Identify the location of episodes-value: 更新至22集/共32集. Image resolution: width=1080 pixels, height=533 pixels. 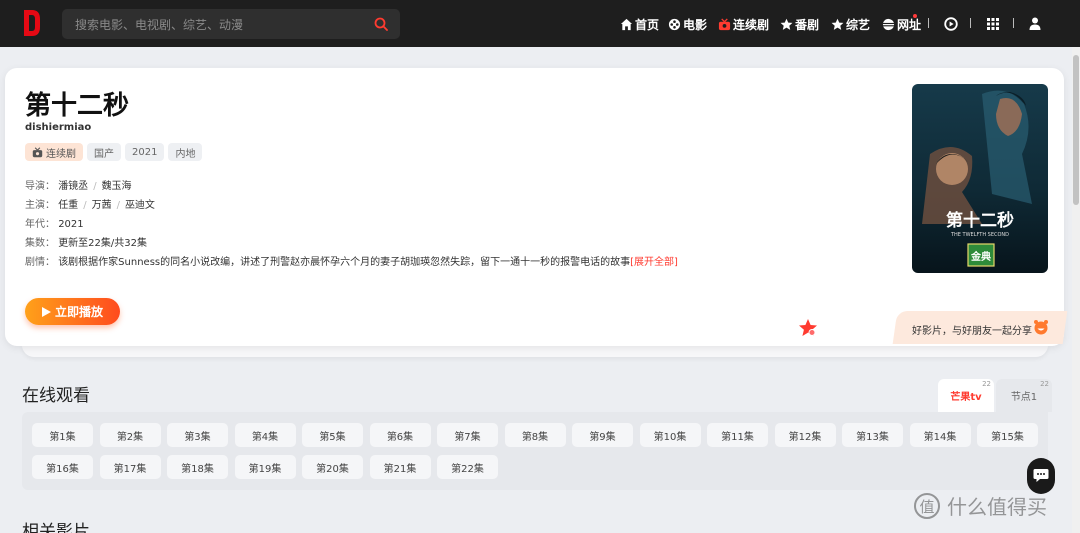
(103, 243).